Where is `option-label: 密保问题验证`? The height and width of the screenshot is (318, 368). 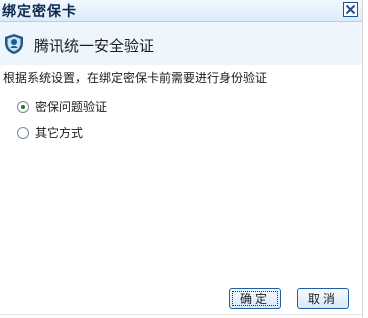 option-label: 密保问题验证 is located at coordinates (71, 107).